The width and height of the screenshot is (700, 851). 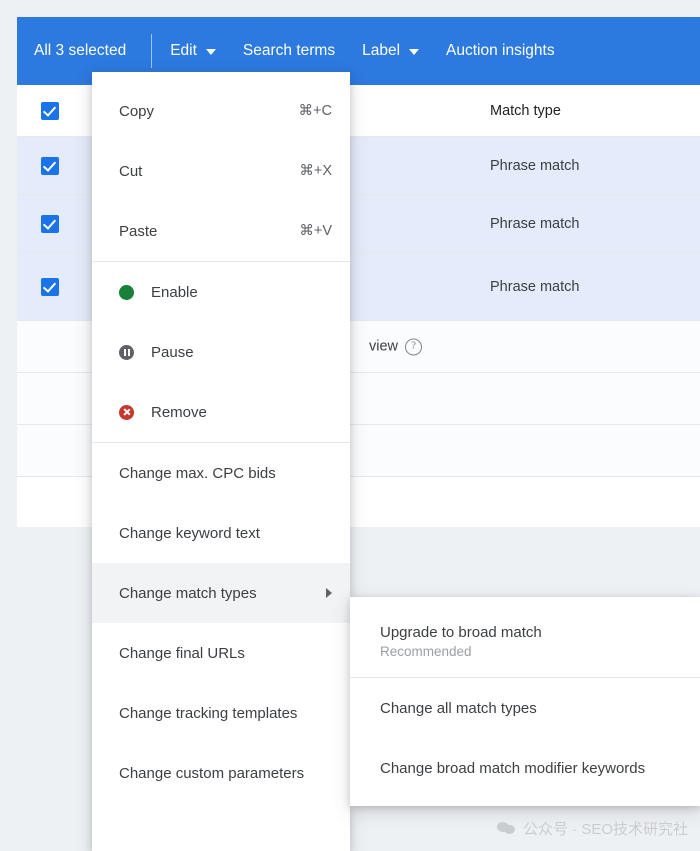 I want to click on submenu-item-label: Change broad match modifier keywords, so click(x=513, y=768).